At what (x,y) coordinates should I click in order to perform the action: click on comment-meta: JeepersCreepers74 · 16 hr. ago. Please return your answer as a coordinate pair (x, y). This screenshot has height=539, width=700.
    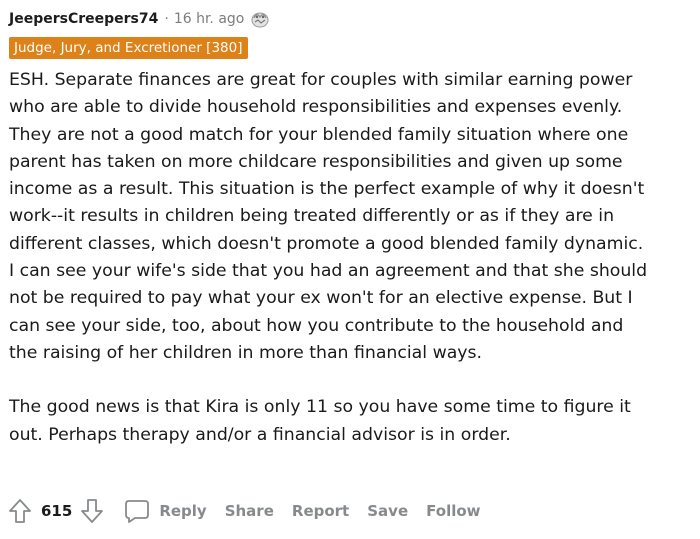
    Looking at the image, I should click on (139, 19).